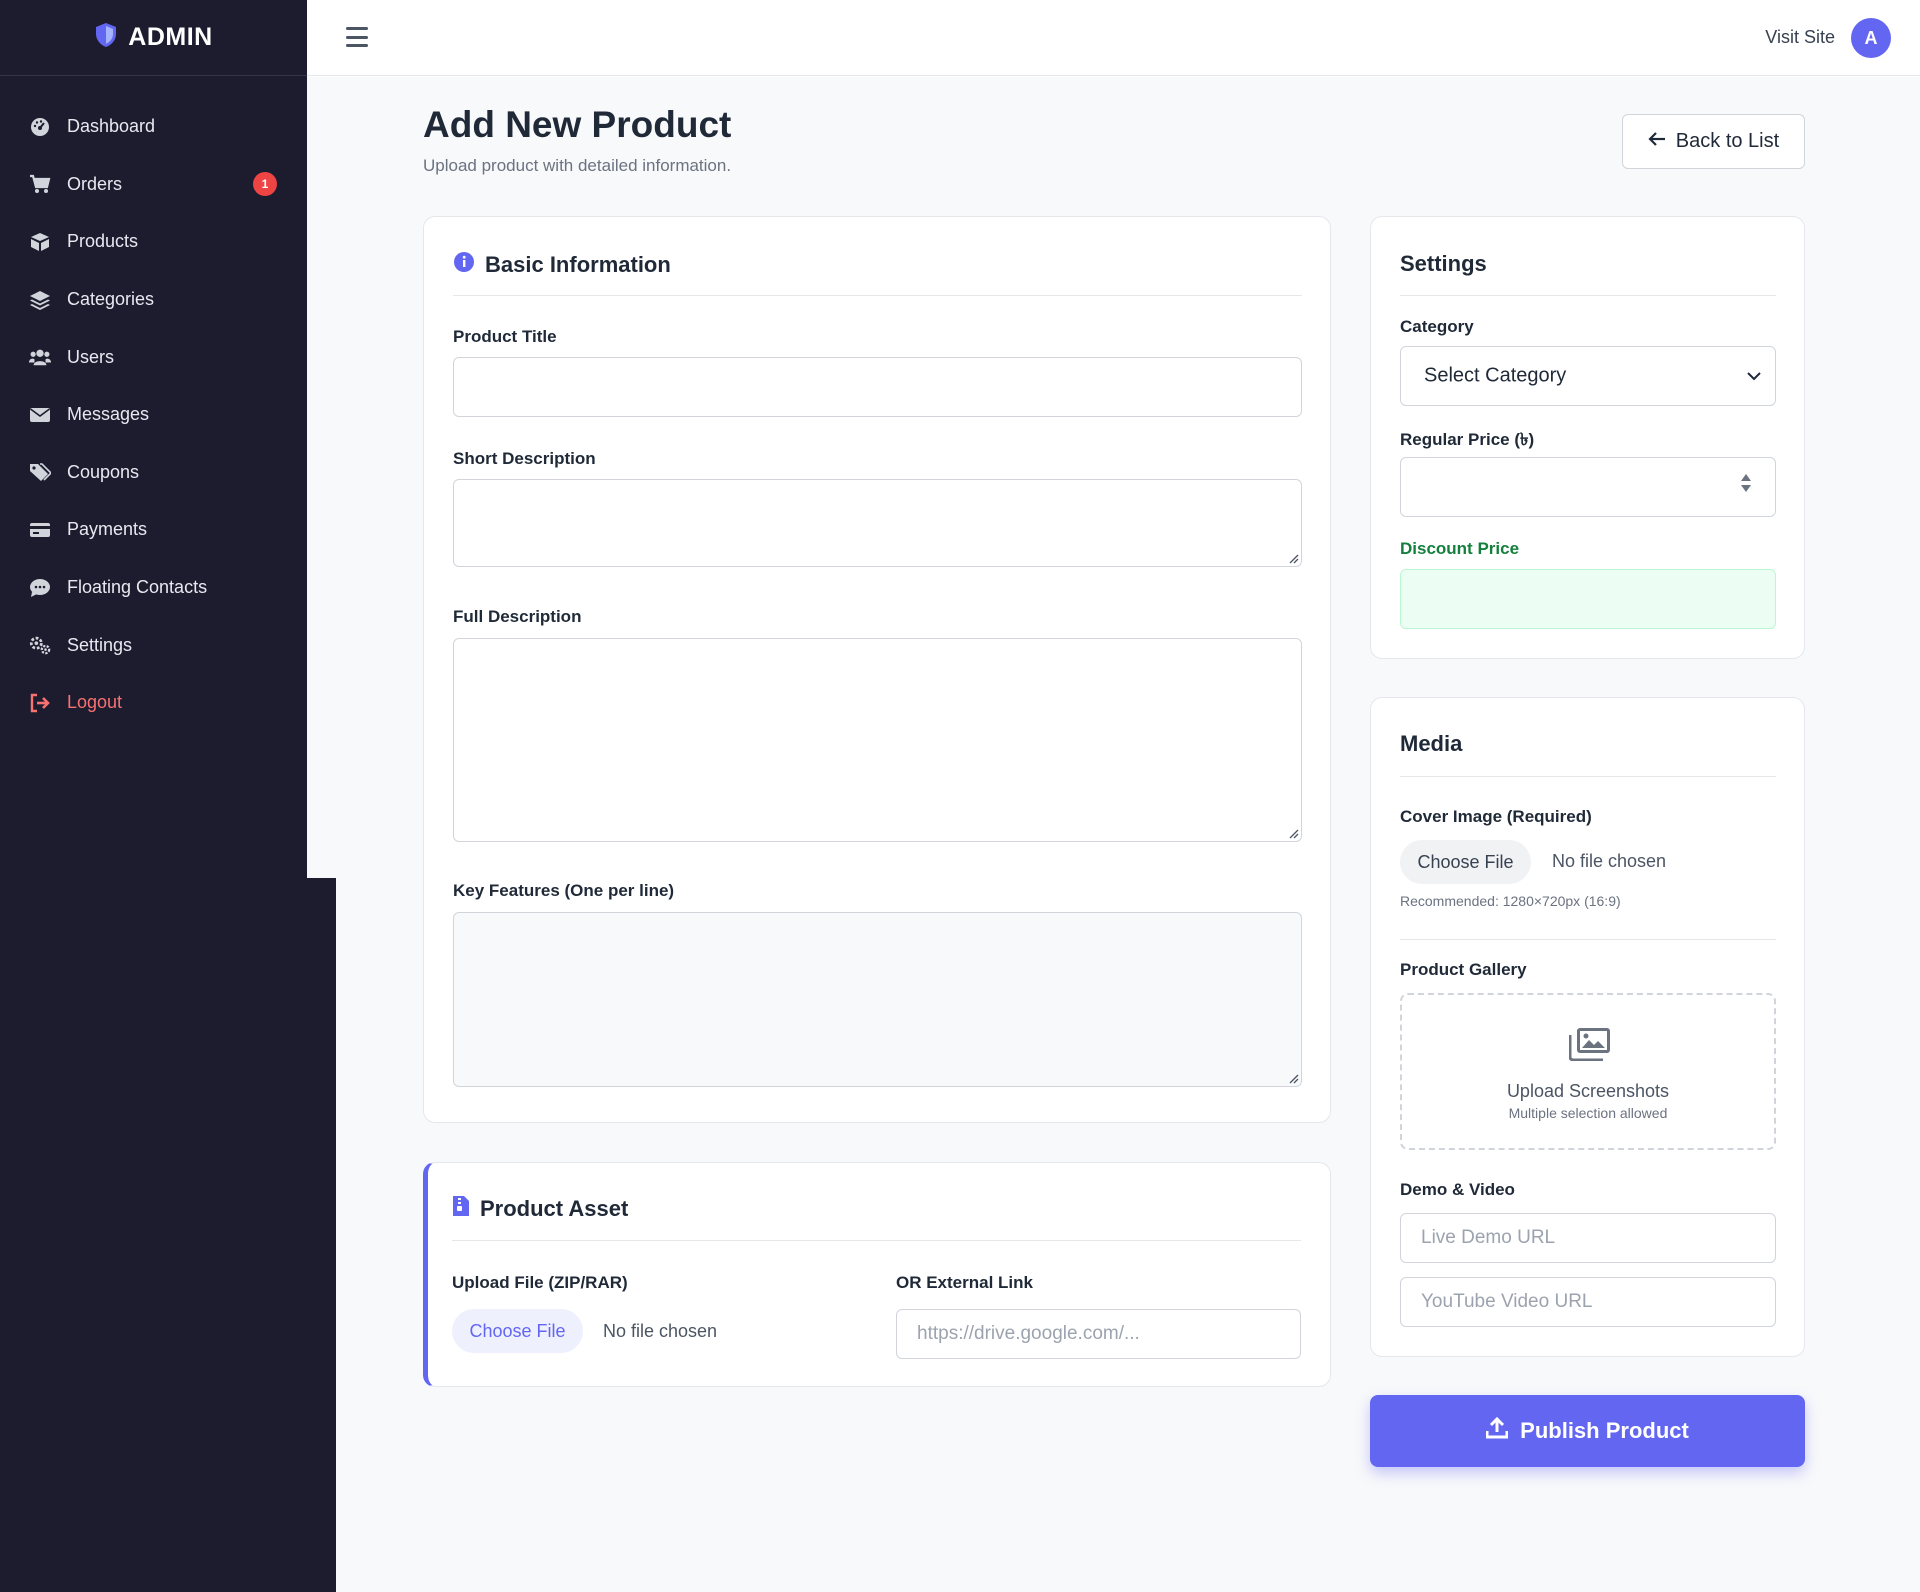  What do you see at coordinates (1457, 1189) in the screenshot?
I see `demo-video-label: Demo & Video` at bounding box center [1457, 1189].